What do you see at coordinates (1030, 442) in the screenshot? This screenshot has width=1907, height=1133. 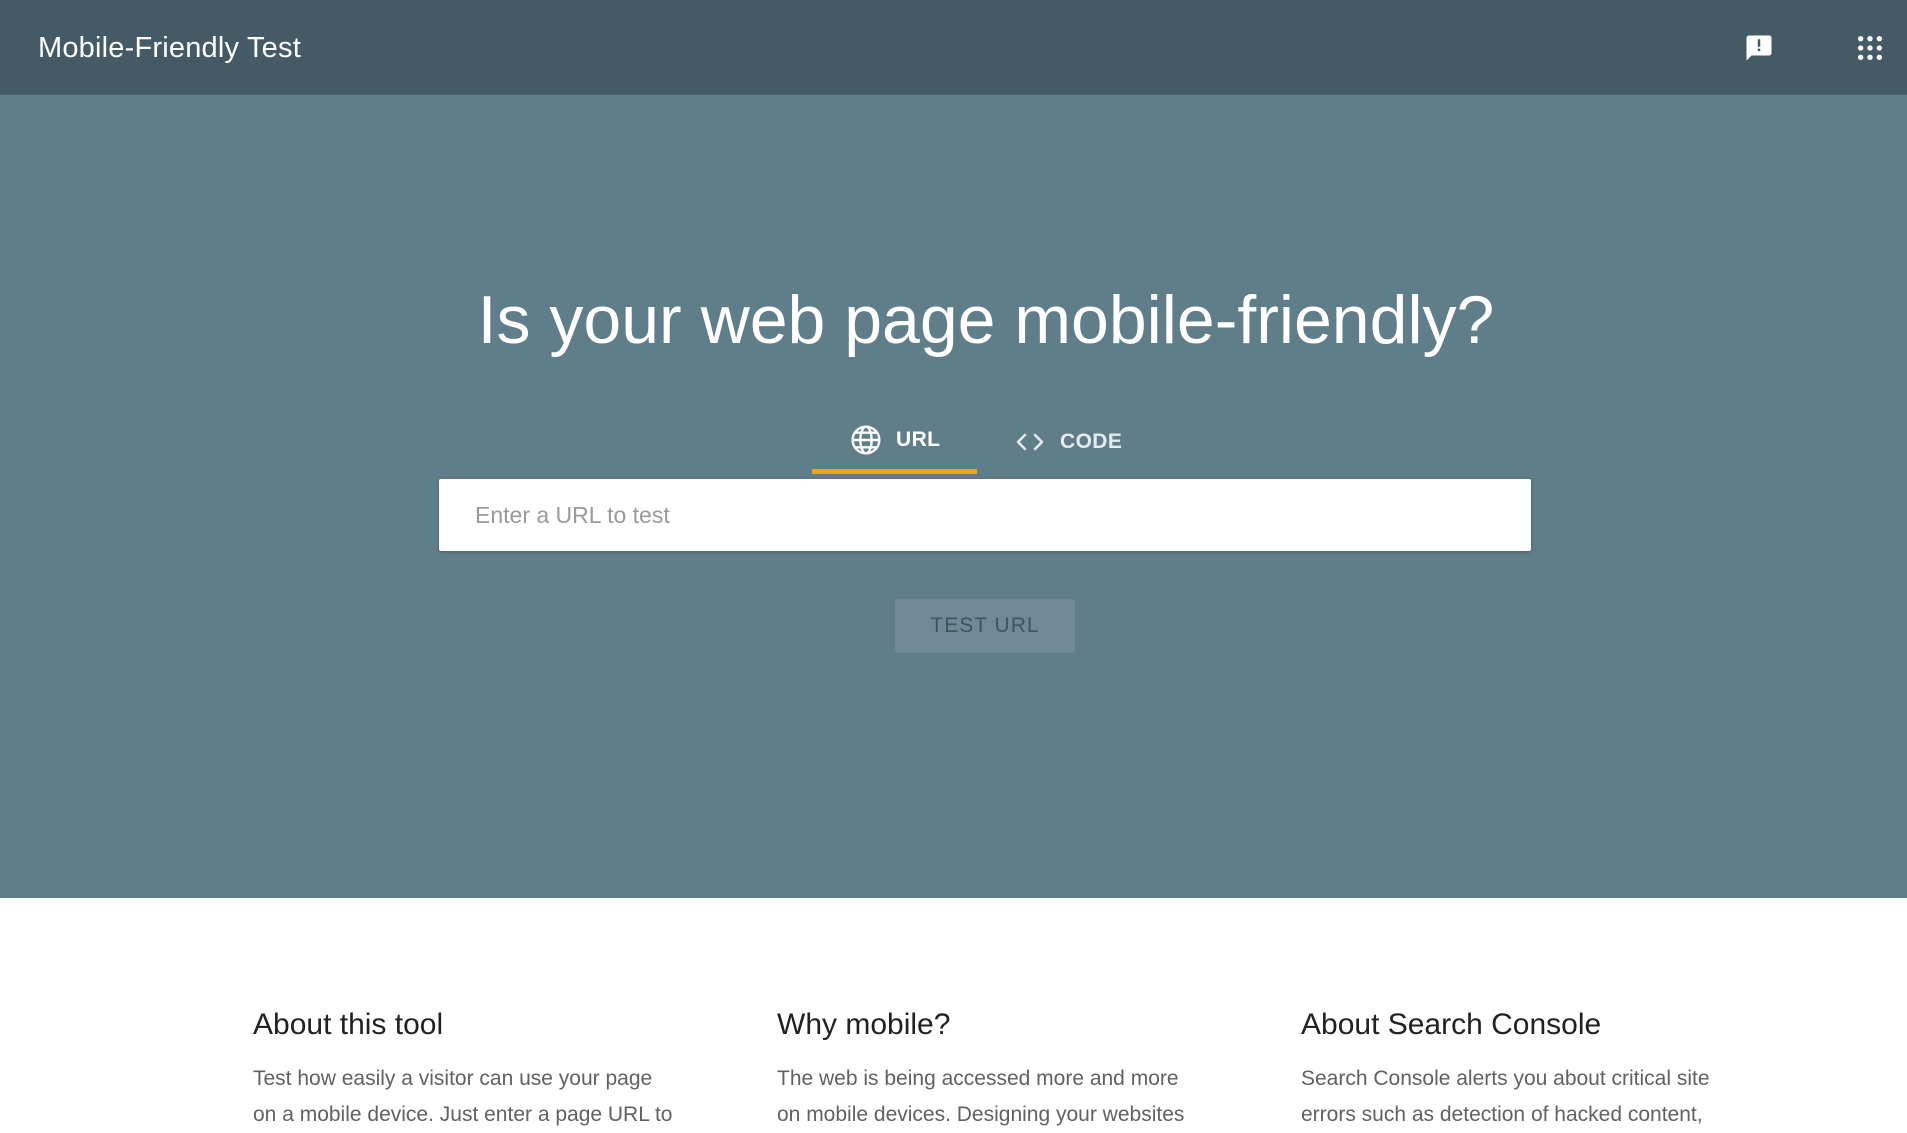 I see `code-brackets-icon` at bounding box center [1030, 442].